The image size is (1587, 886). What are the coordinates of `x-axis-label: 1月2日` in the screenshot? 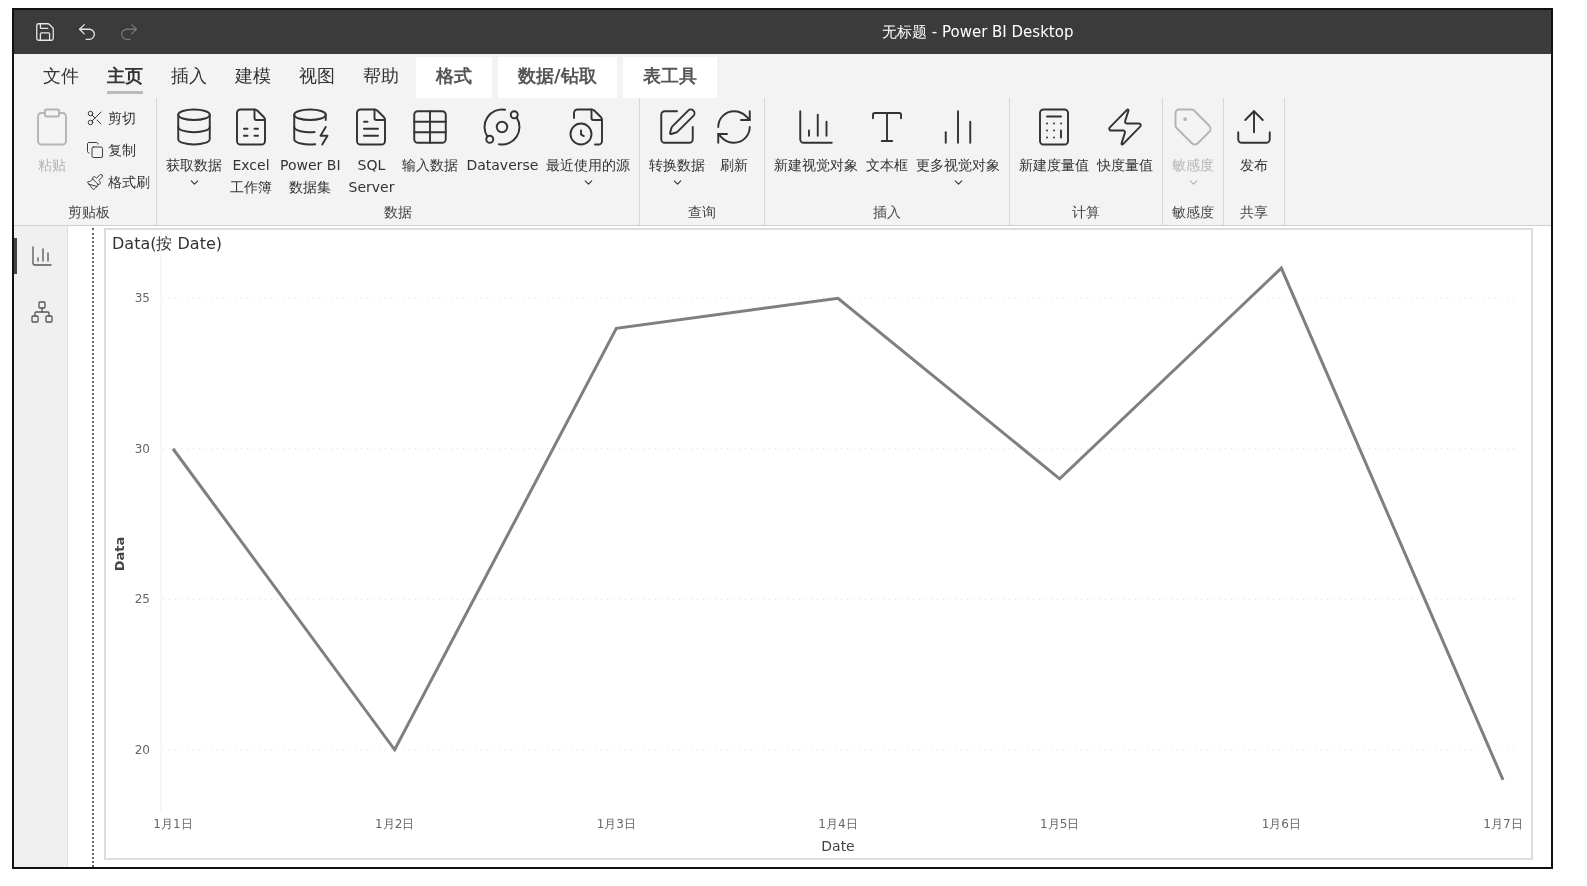 It's located at (395, 824).